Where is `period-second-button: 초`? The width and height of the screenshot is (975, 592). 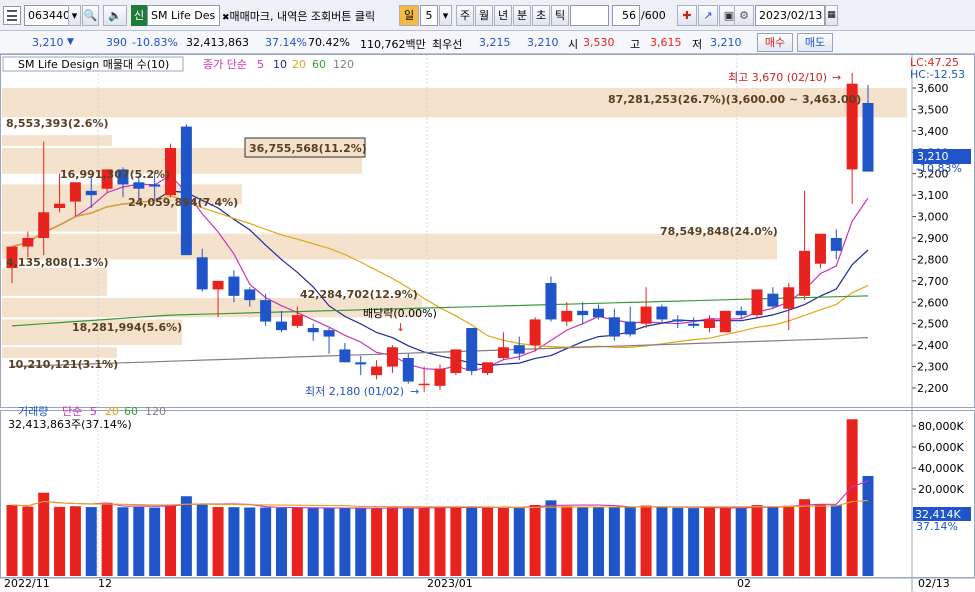
period-second-button: 초 is located at coordinates (541, 15).